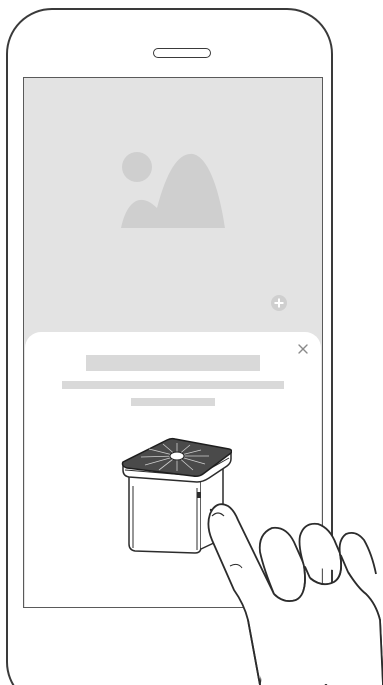 This screenshot has width=383, height=685. What do you see at coordinates (173, 190) in the screenshot?
I see `image-placeholder-icon` at bounding box center [173, 190].